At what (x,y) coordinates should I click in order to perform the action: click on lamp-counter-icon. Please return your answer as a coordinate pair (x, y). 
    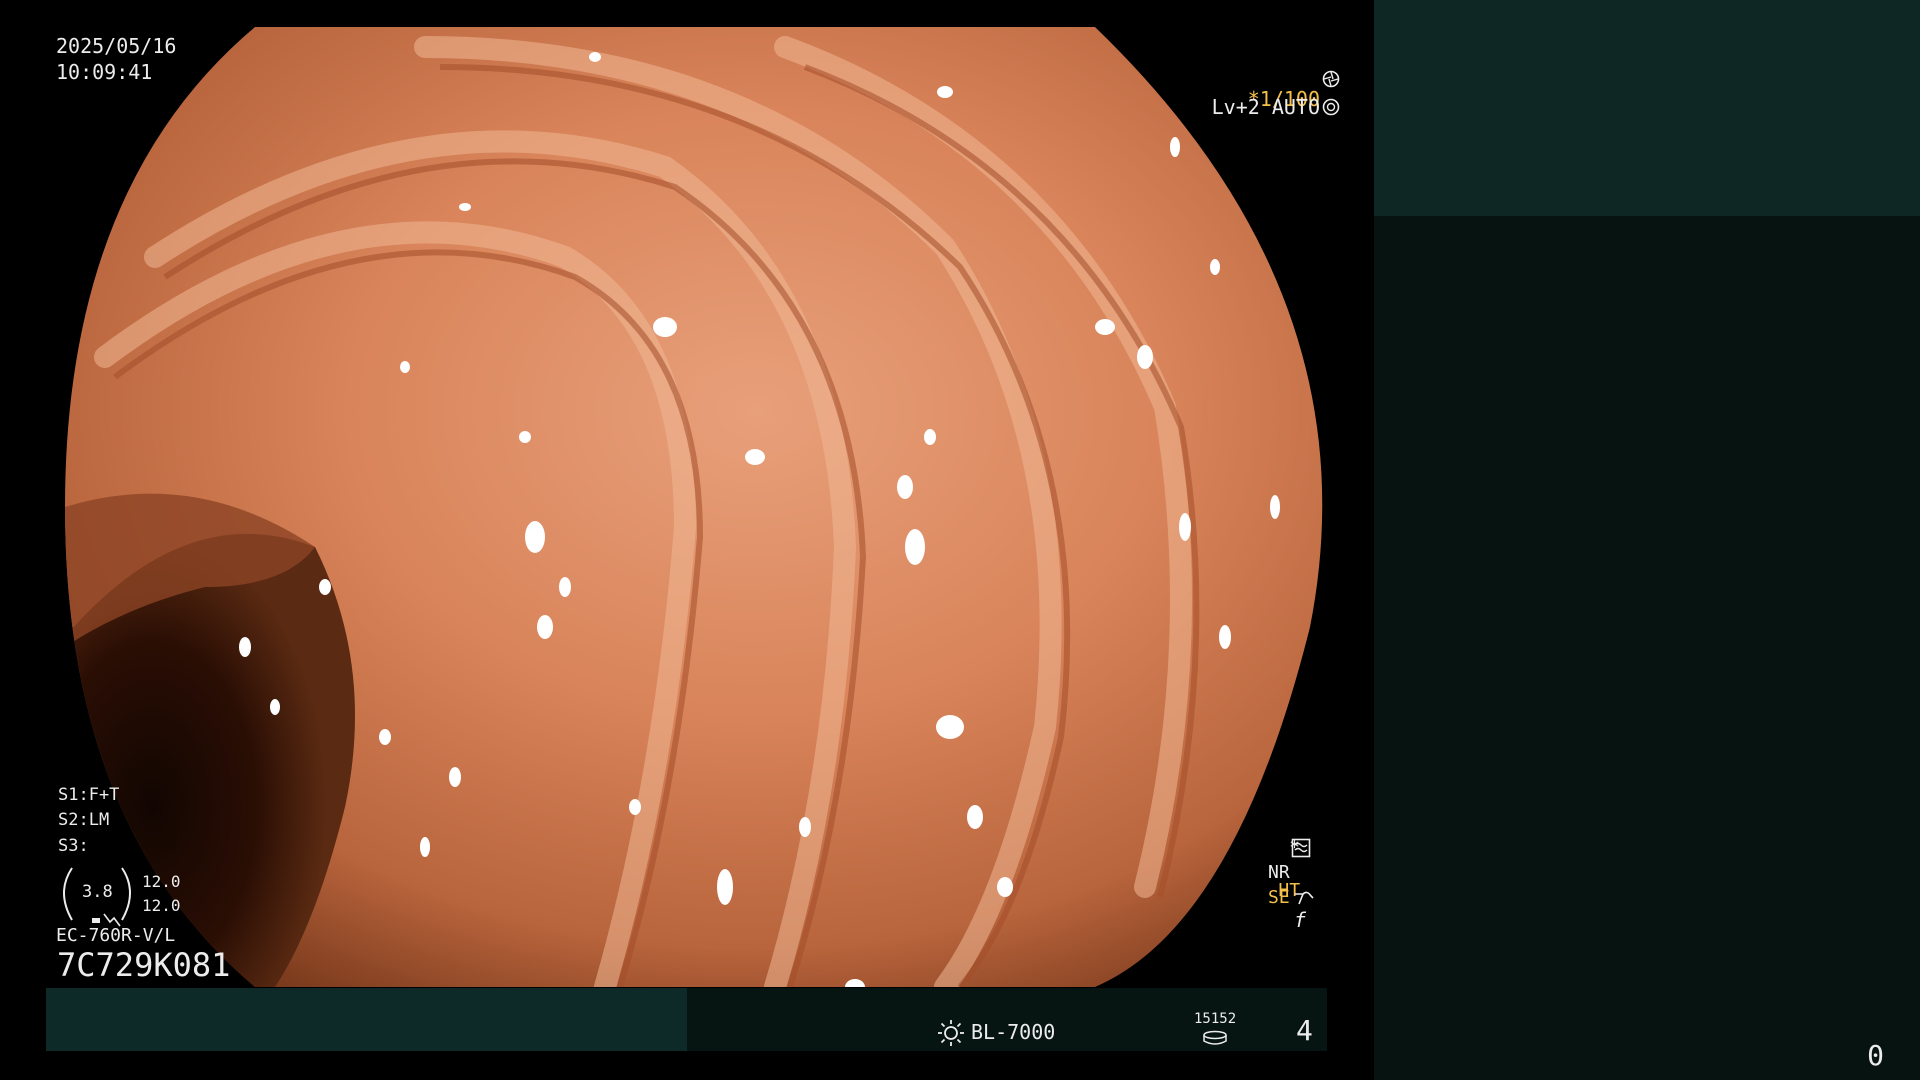
    Looking at the image, I should click on (1215, 1037).